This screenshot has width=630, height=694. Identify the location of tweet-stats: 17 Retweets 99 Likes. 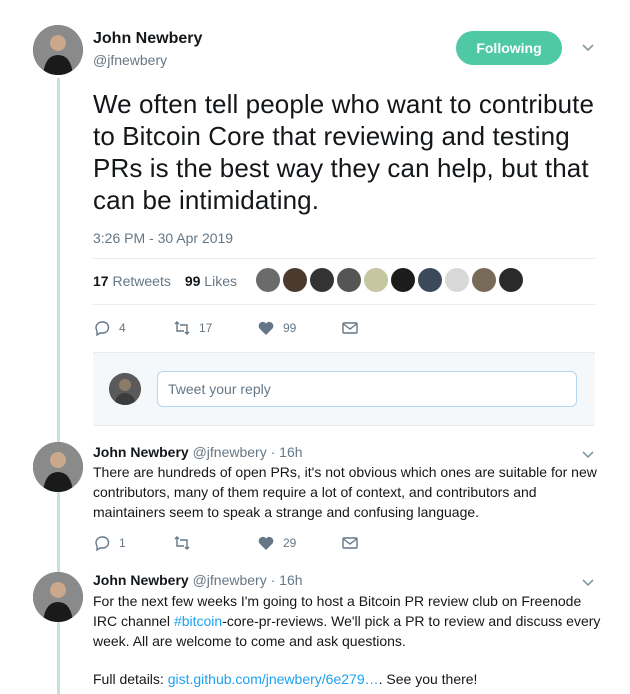
(165, 281).